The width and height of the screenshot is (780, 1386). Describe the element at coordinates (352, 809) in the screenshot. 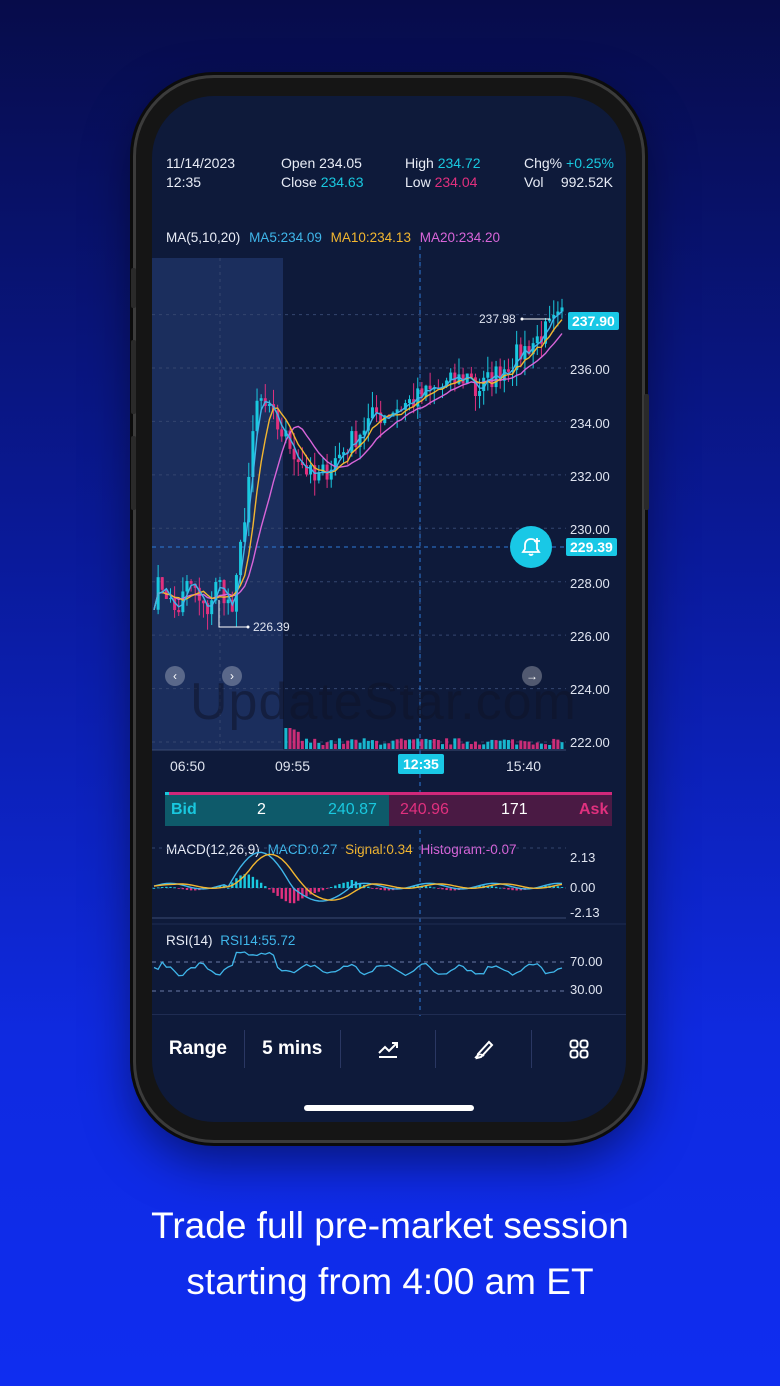

I see `bid-price: 240.87` at that location.